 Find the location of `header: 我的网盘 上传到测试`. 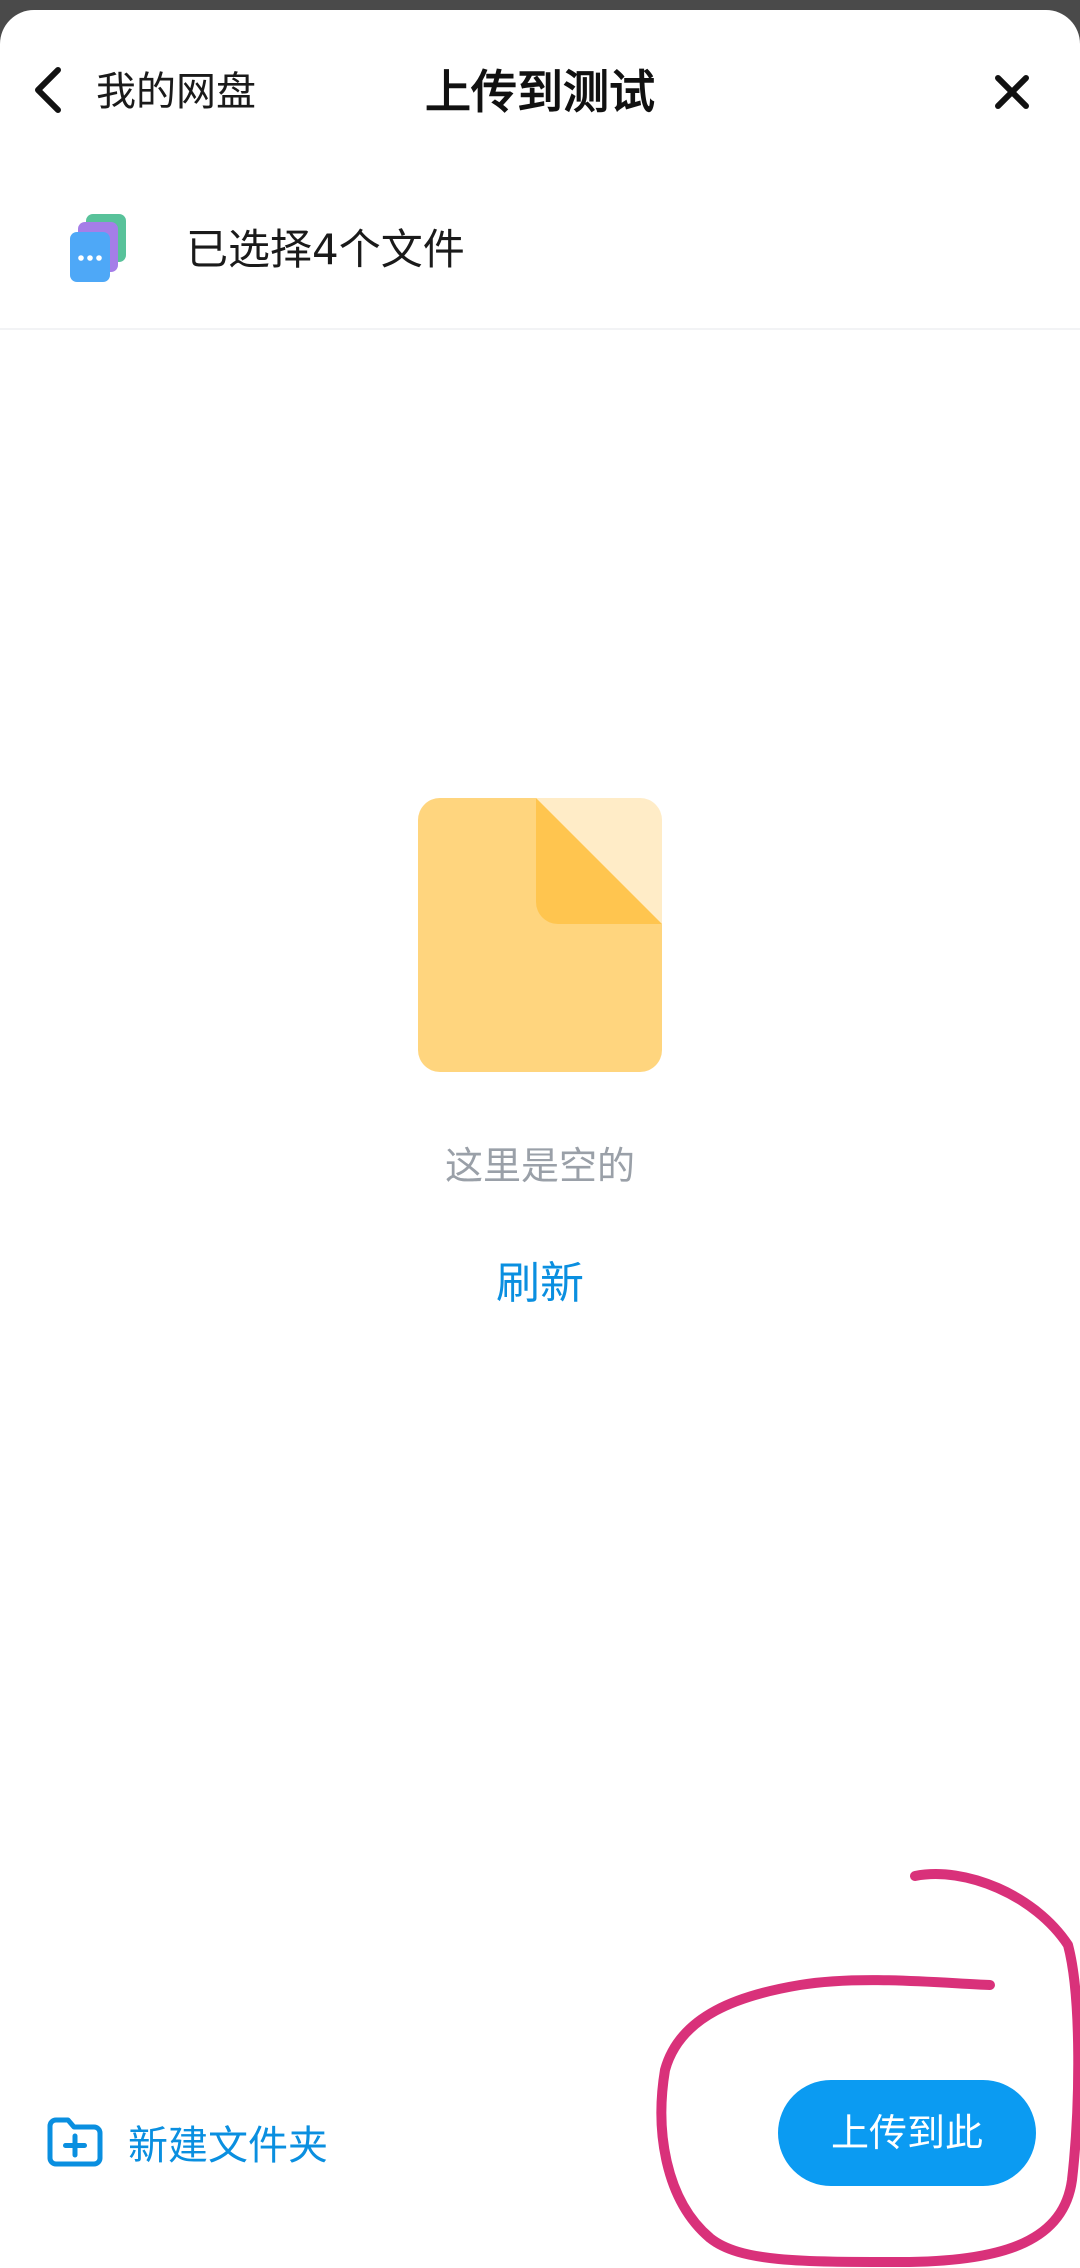

header: 我的网盘 上传到测试 is located at coordinates (540, 85).